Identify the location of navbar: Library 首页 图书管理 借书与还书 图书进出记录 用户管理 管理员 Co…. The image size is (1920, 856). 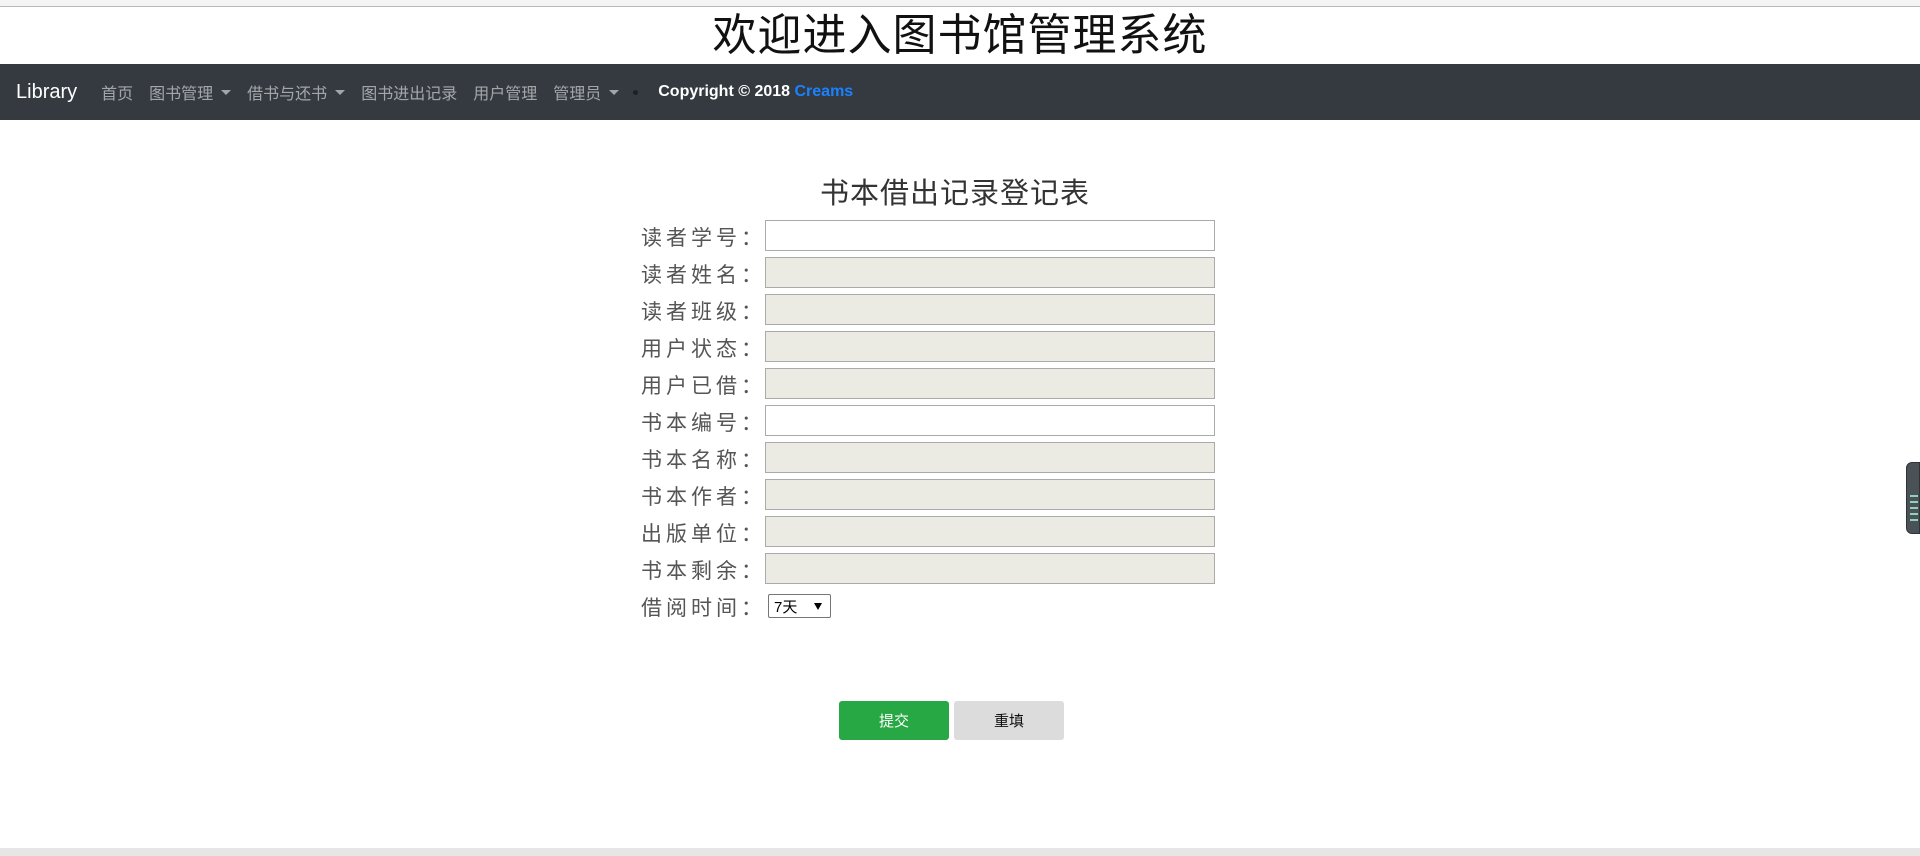
(960, 92).